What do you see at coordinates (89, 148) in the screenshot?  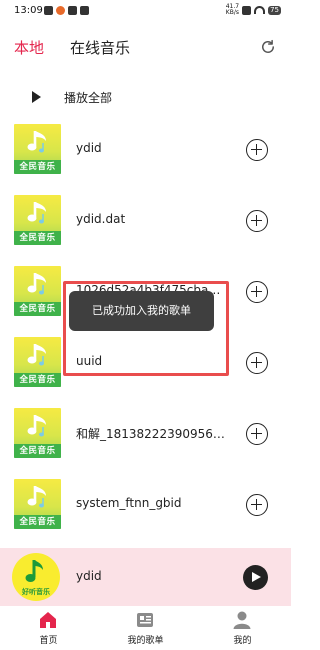 I see `song-title: ydid` at bounding box center [89, 148].